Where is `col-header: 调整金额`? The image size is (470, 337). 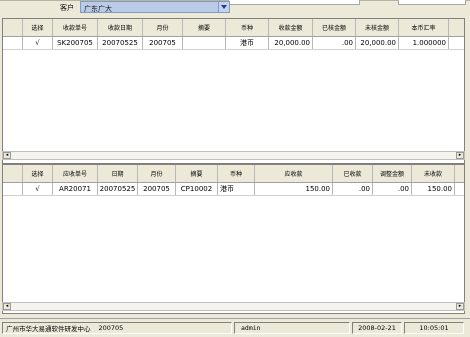
col-header: 调整金额 is located at coordinates (392, 173).